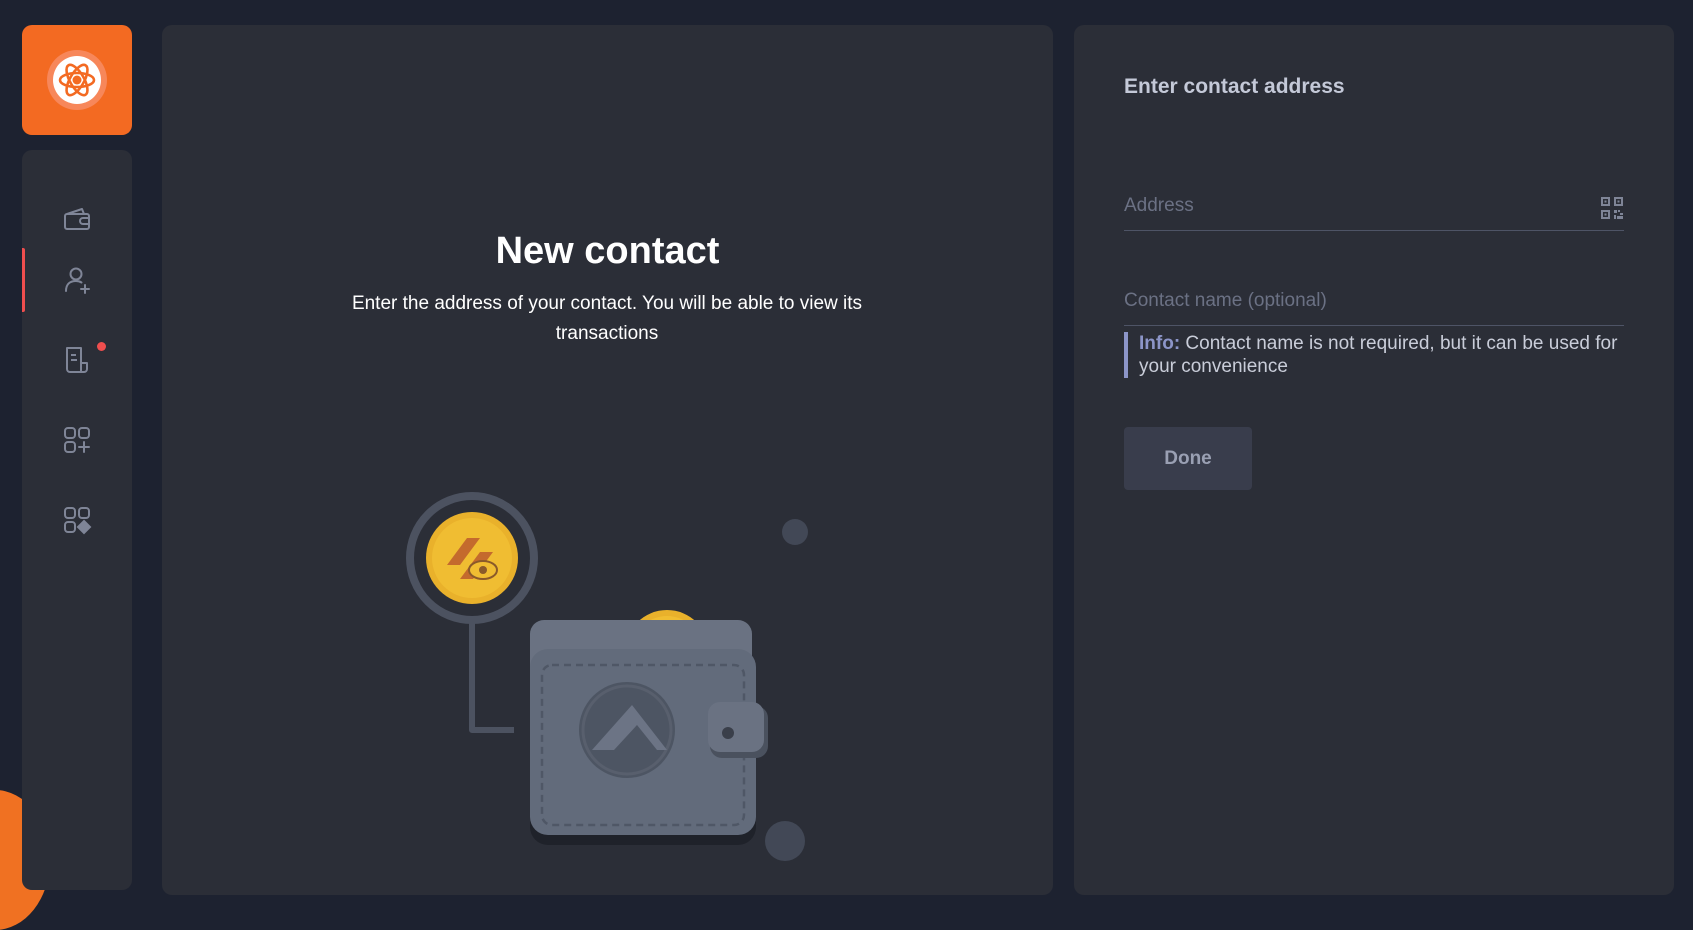 This screenshot has width=1693, height=930. What do you see at coordinates (1234, 86) in the screenshot?
I see `form-heading: Enter contact address` at bounding box center [1234, 86].